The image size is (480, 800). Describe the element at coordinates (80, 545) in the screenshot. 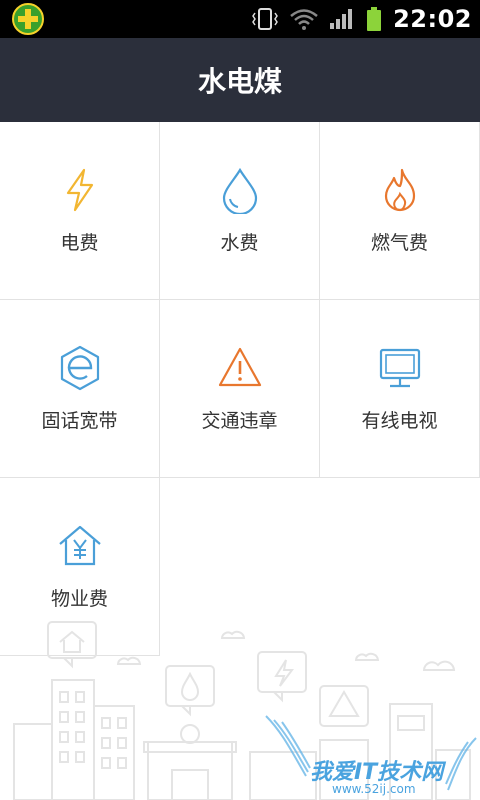

I see `property-house-icon` at that location.